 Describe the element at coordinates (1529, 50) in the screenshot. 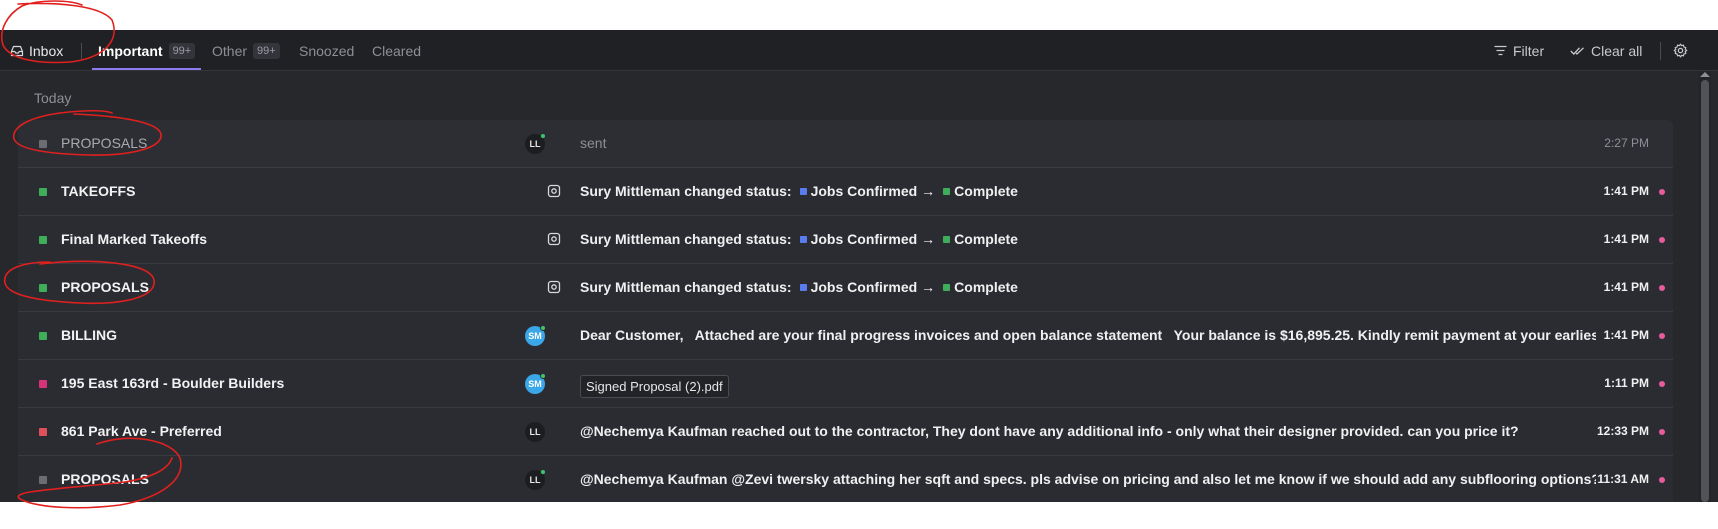

I see `filter-label: Filter` at that location.